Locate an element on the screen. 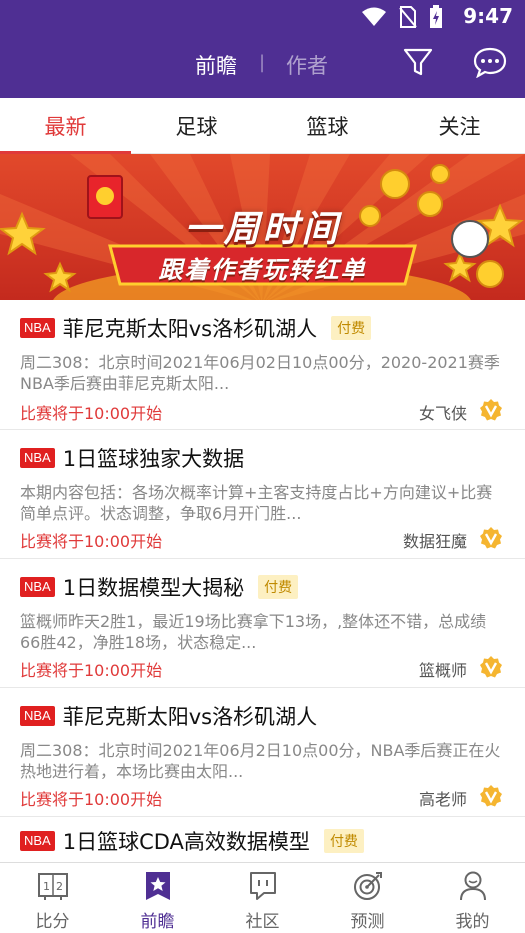 The height and width of the screenshot is (933, 525). status-bar: 9:47 is located at coordinates (262, 16).